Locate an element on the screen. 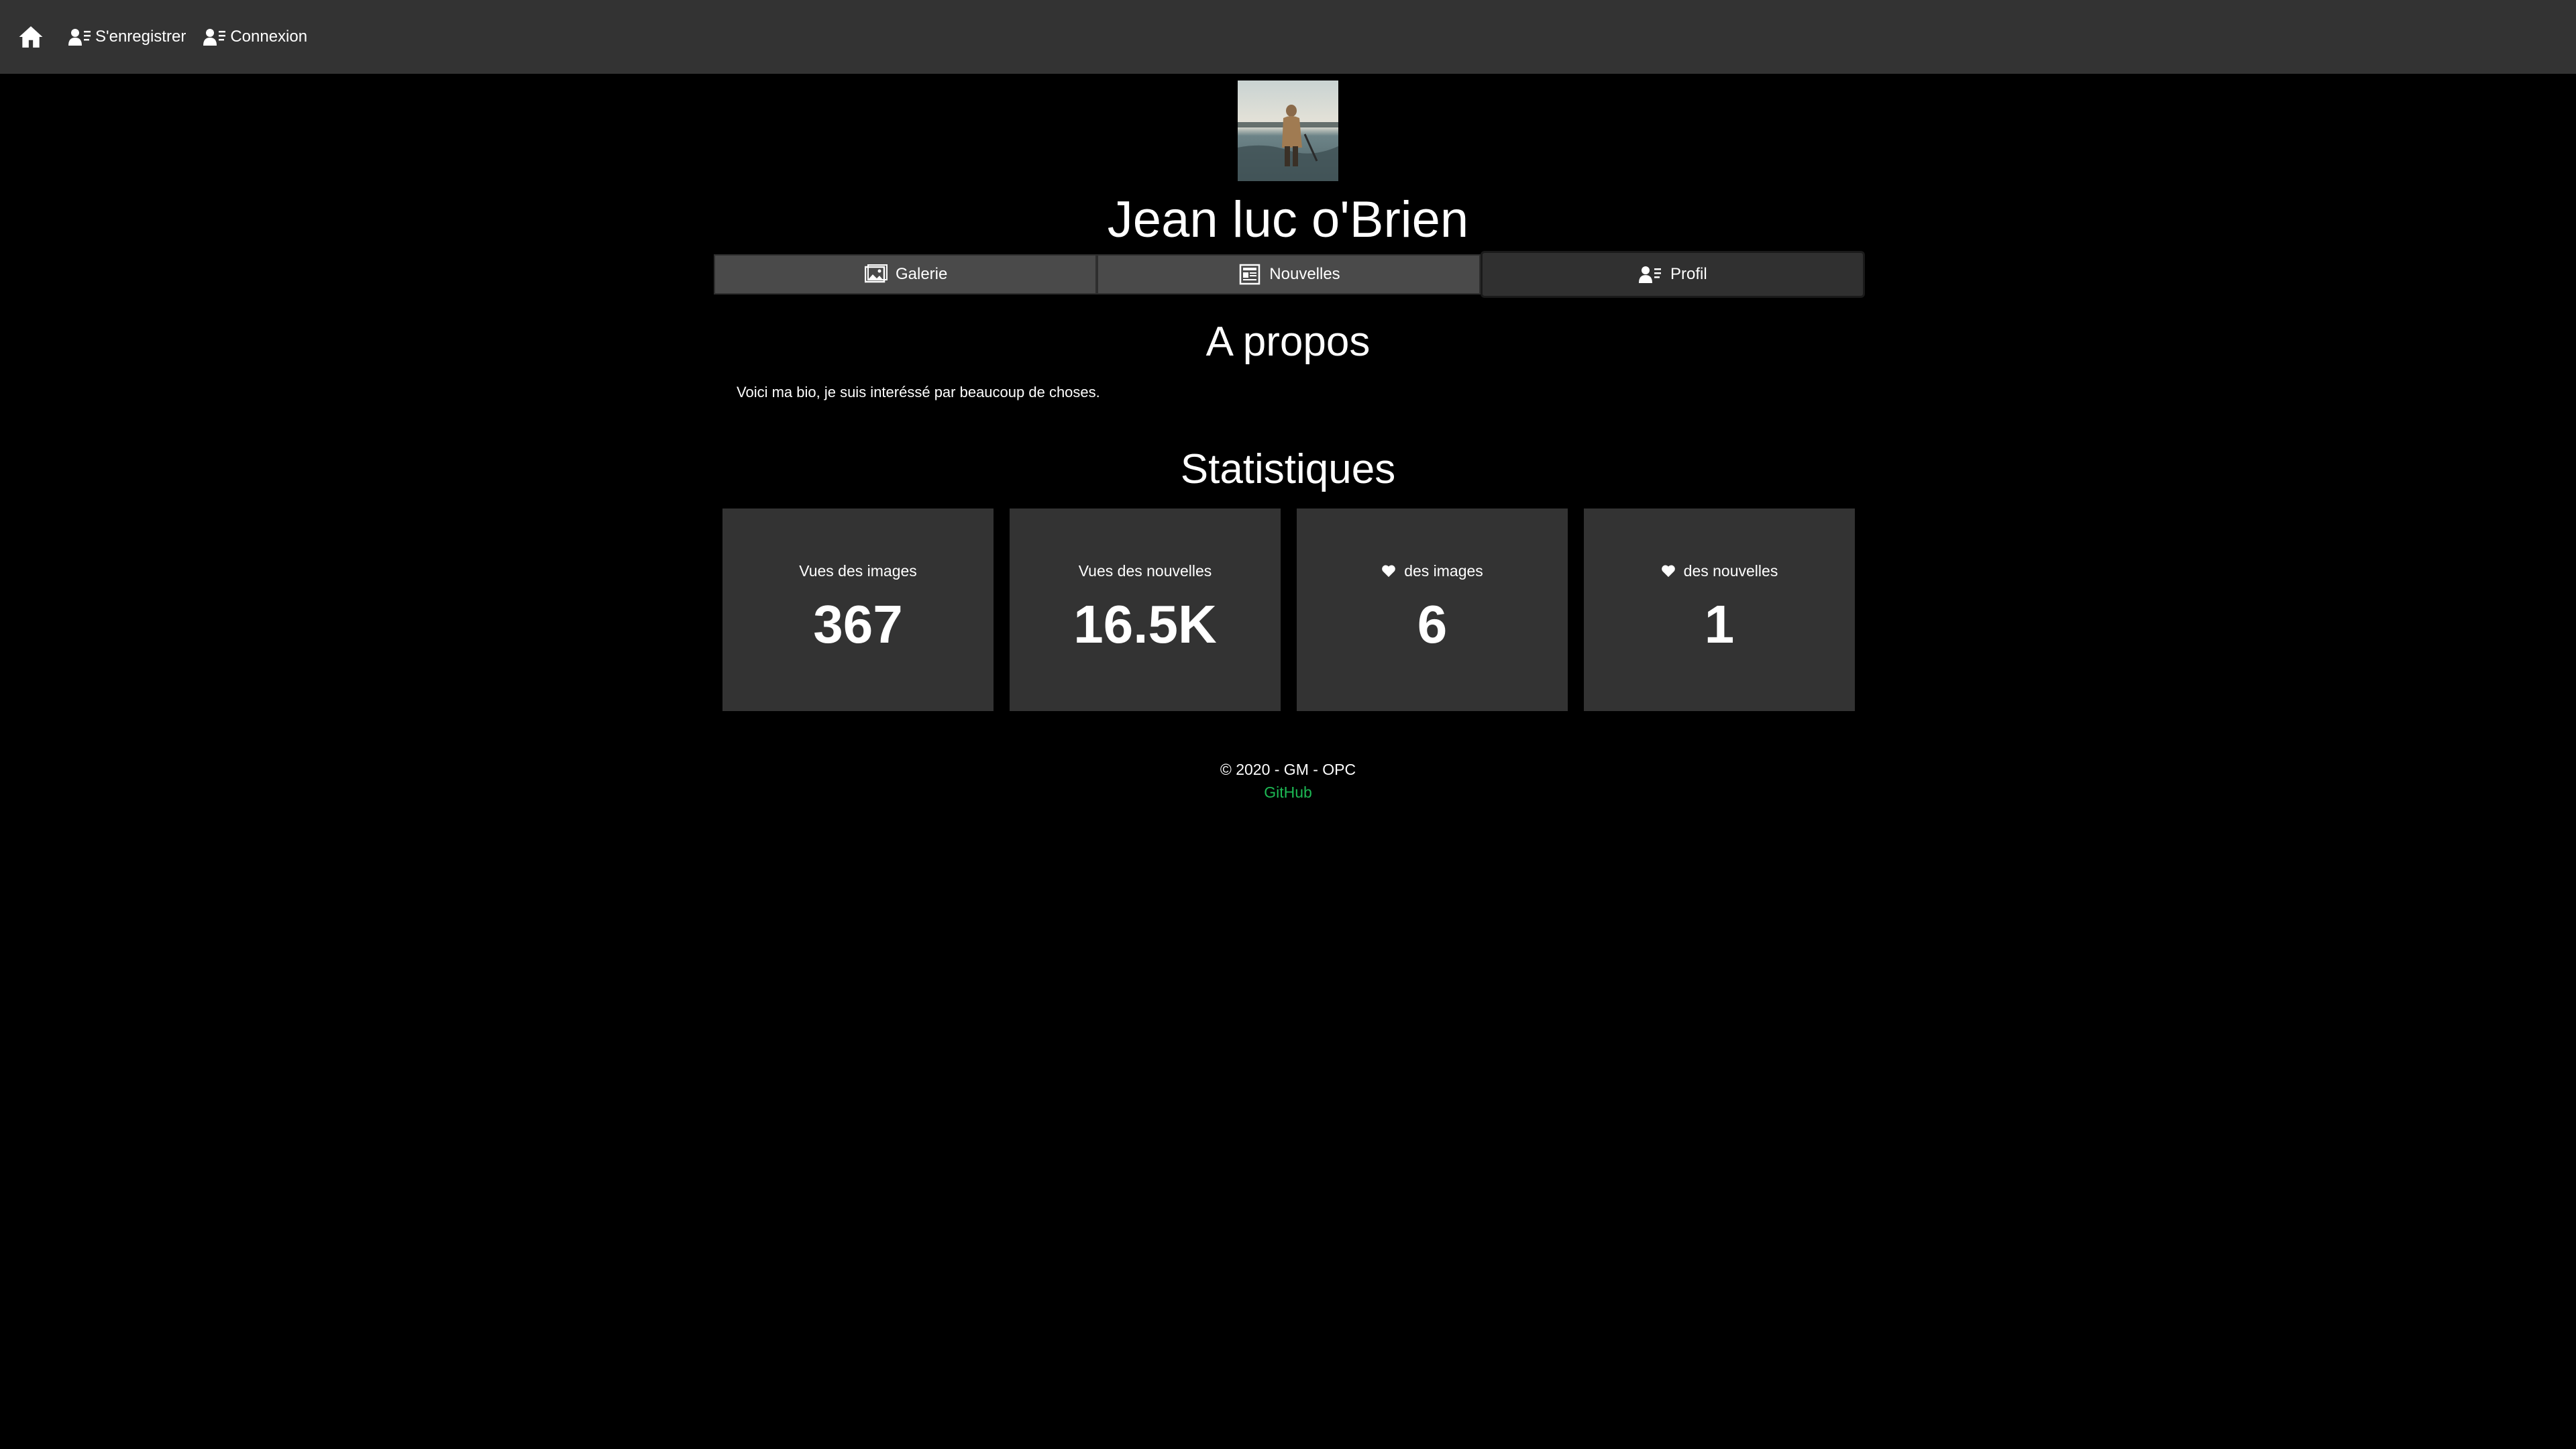 The width and height of the screenshot is (2576, 1449). stats-title: Statistiques is located at coordinates (1288, 469).